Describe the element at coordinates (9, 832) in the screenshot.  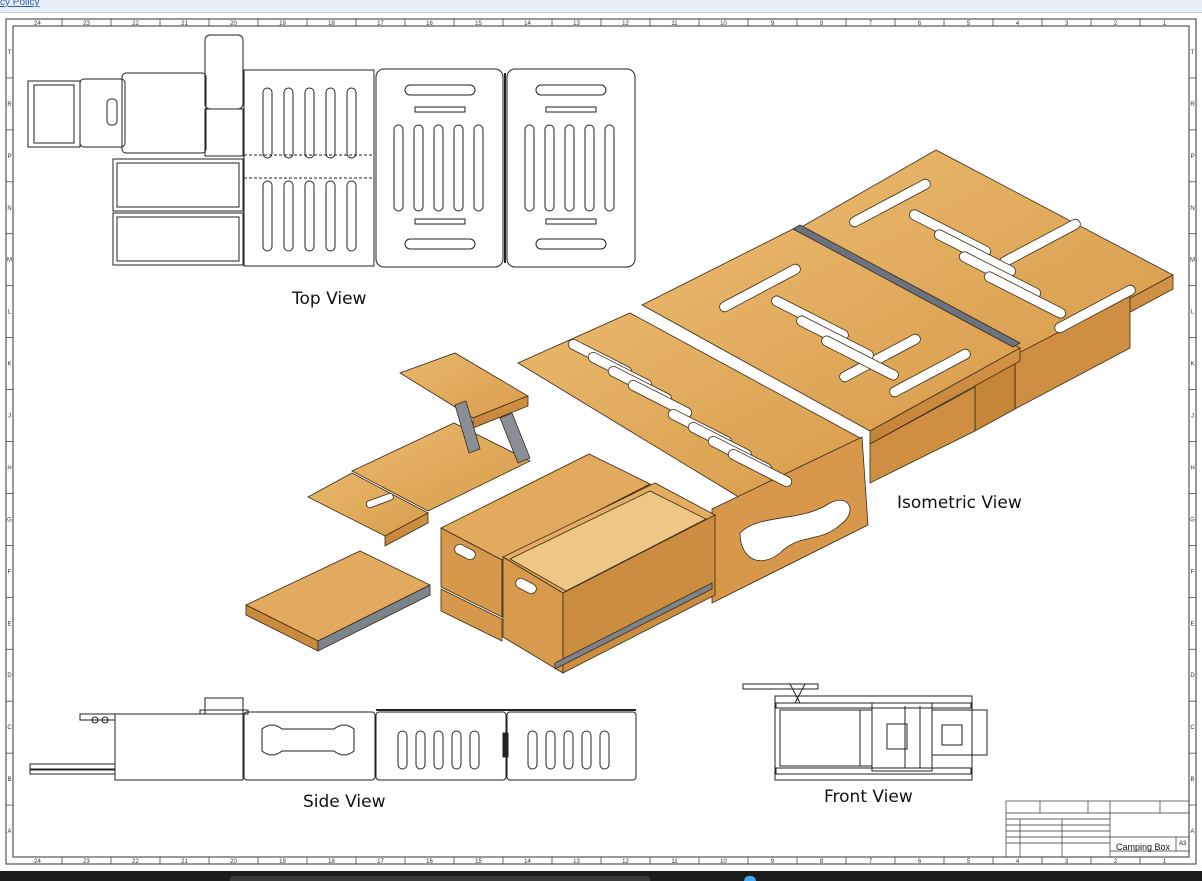
I see `border-row-label: A` at that location.